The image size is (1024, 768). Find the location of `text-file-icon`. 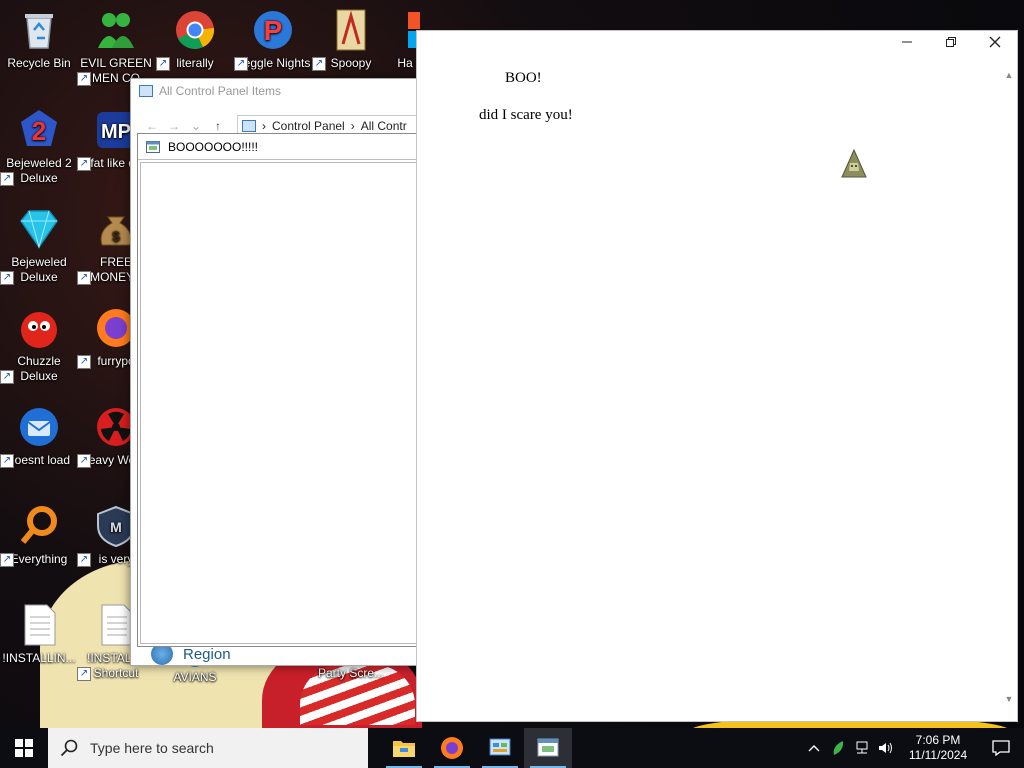

text-file-icon is located at coordinates (40, 625).